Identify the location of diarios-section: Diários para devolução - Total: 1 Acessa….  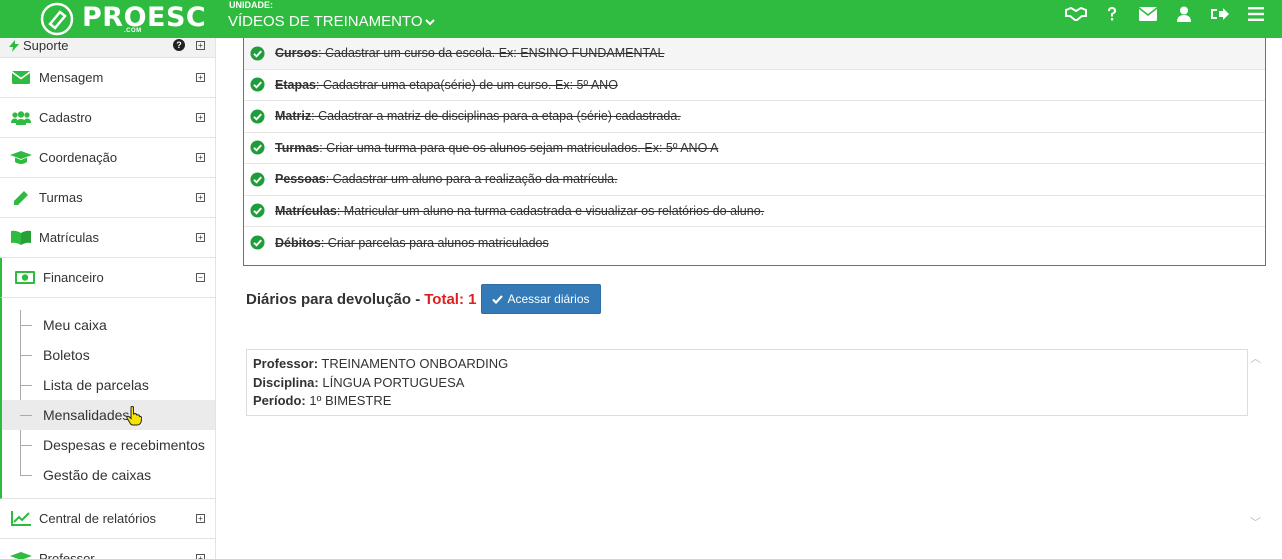
(423, 299).